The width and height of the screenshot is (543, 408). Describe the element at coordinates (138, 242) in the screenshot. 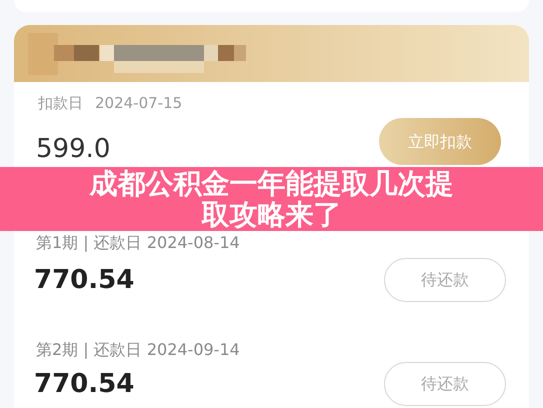

I see `installment-label: 第1期 | 还款日 2024-08-14` at that location.